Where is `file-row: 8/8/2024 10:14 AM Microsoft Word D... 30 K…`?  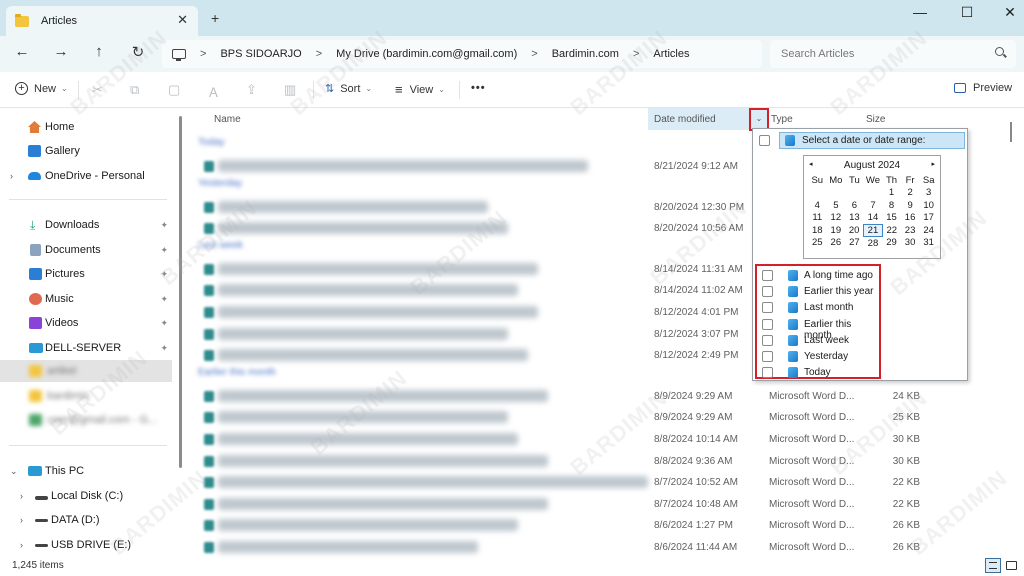
file-row: 8/8/2024 10:14 AM Microsoft Word D... 30 K… is located at coordinates (595, 440).